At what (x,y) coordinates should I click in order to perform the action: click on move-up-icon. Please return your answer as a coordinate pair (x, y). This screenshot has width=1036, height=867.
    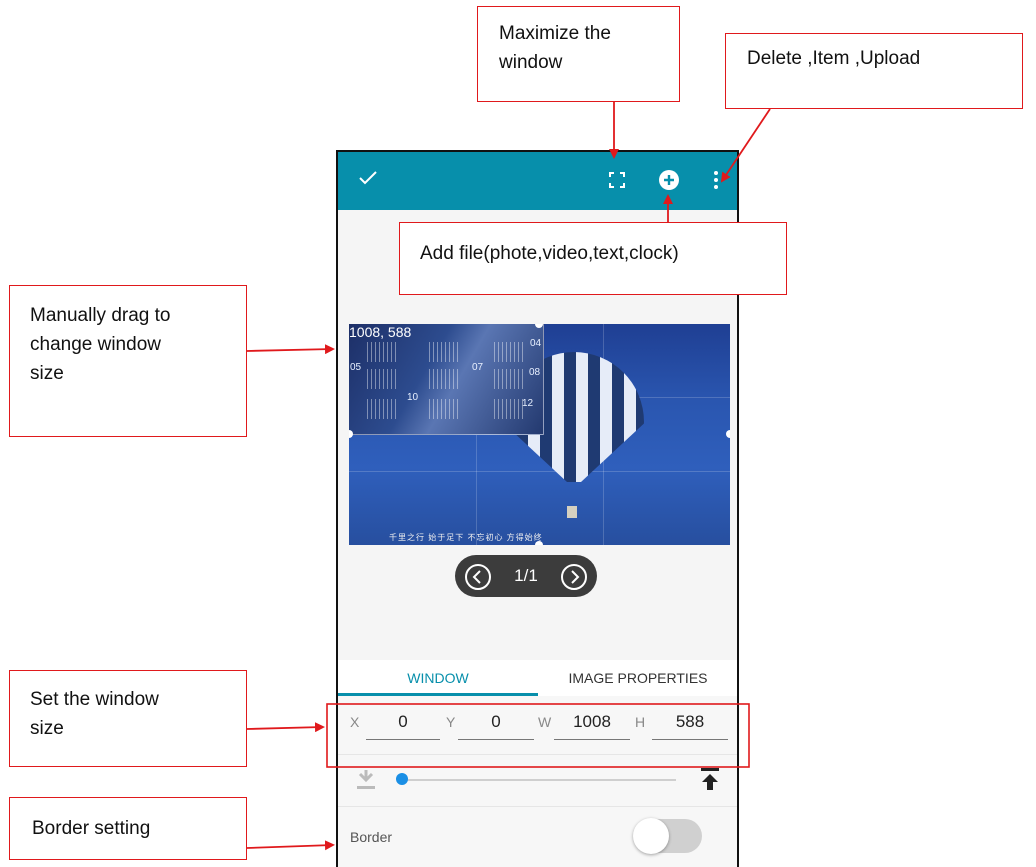
    Looking at the image, I should click on (710, 779).